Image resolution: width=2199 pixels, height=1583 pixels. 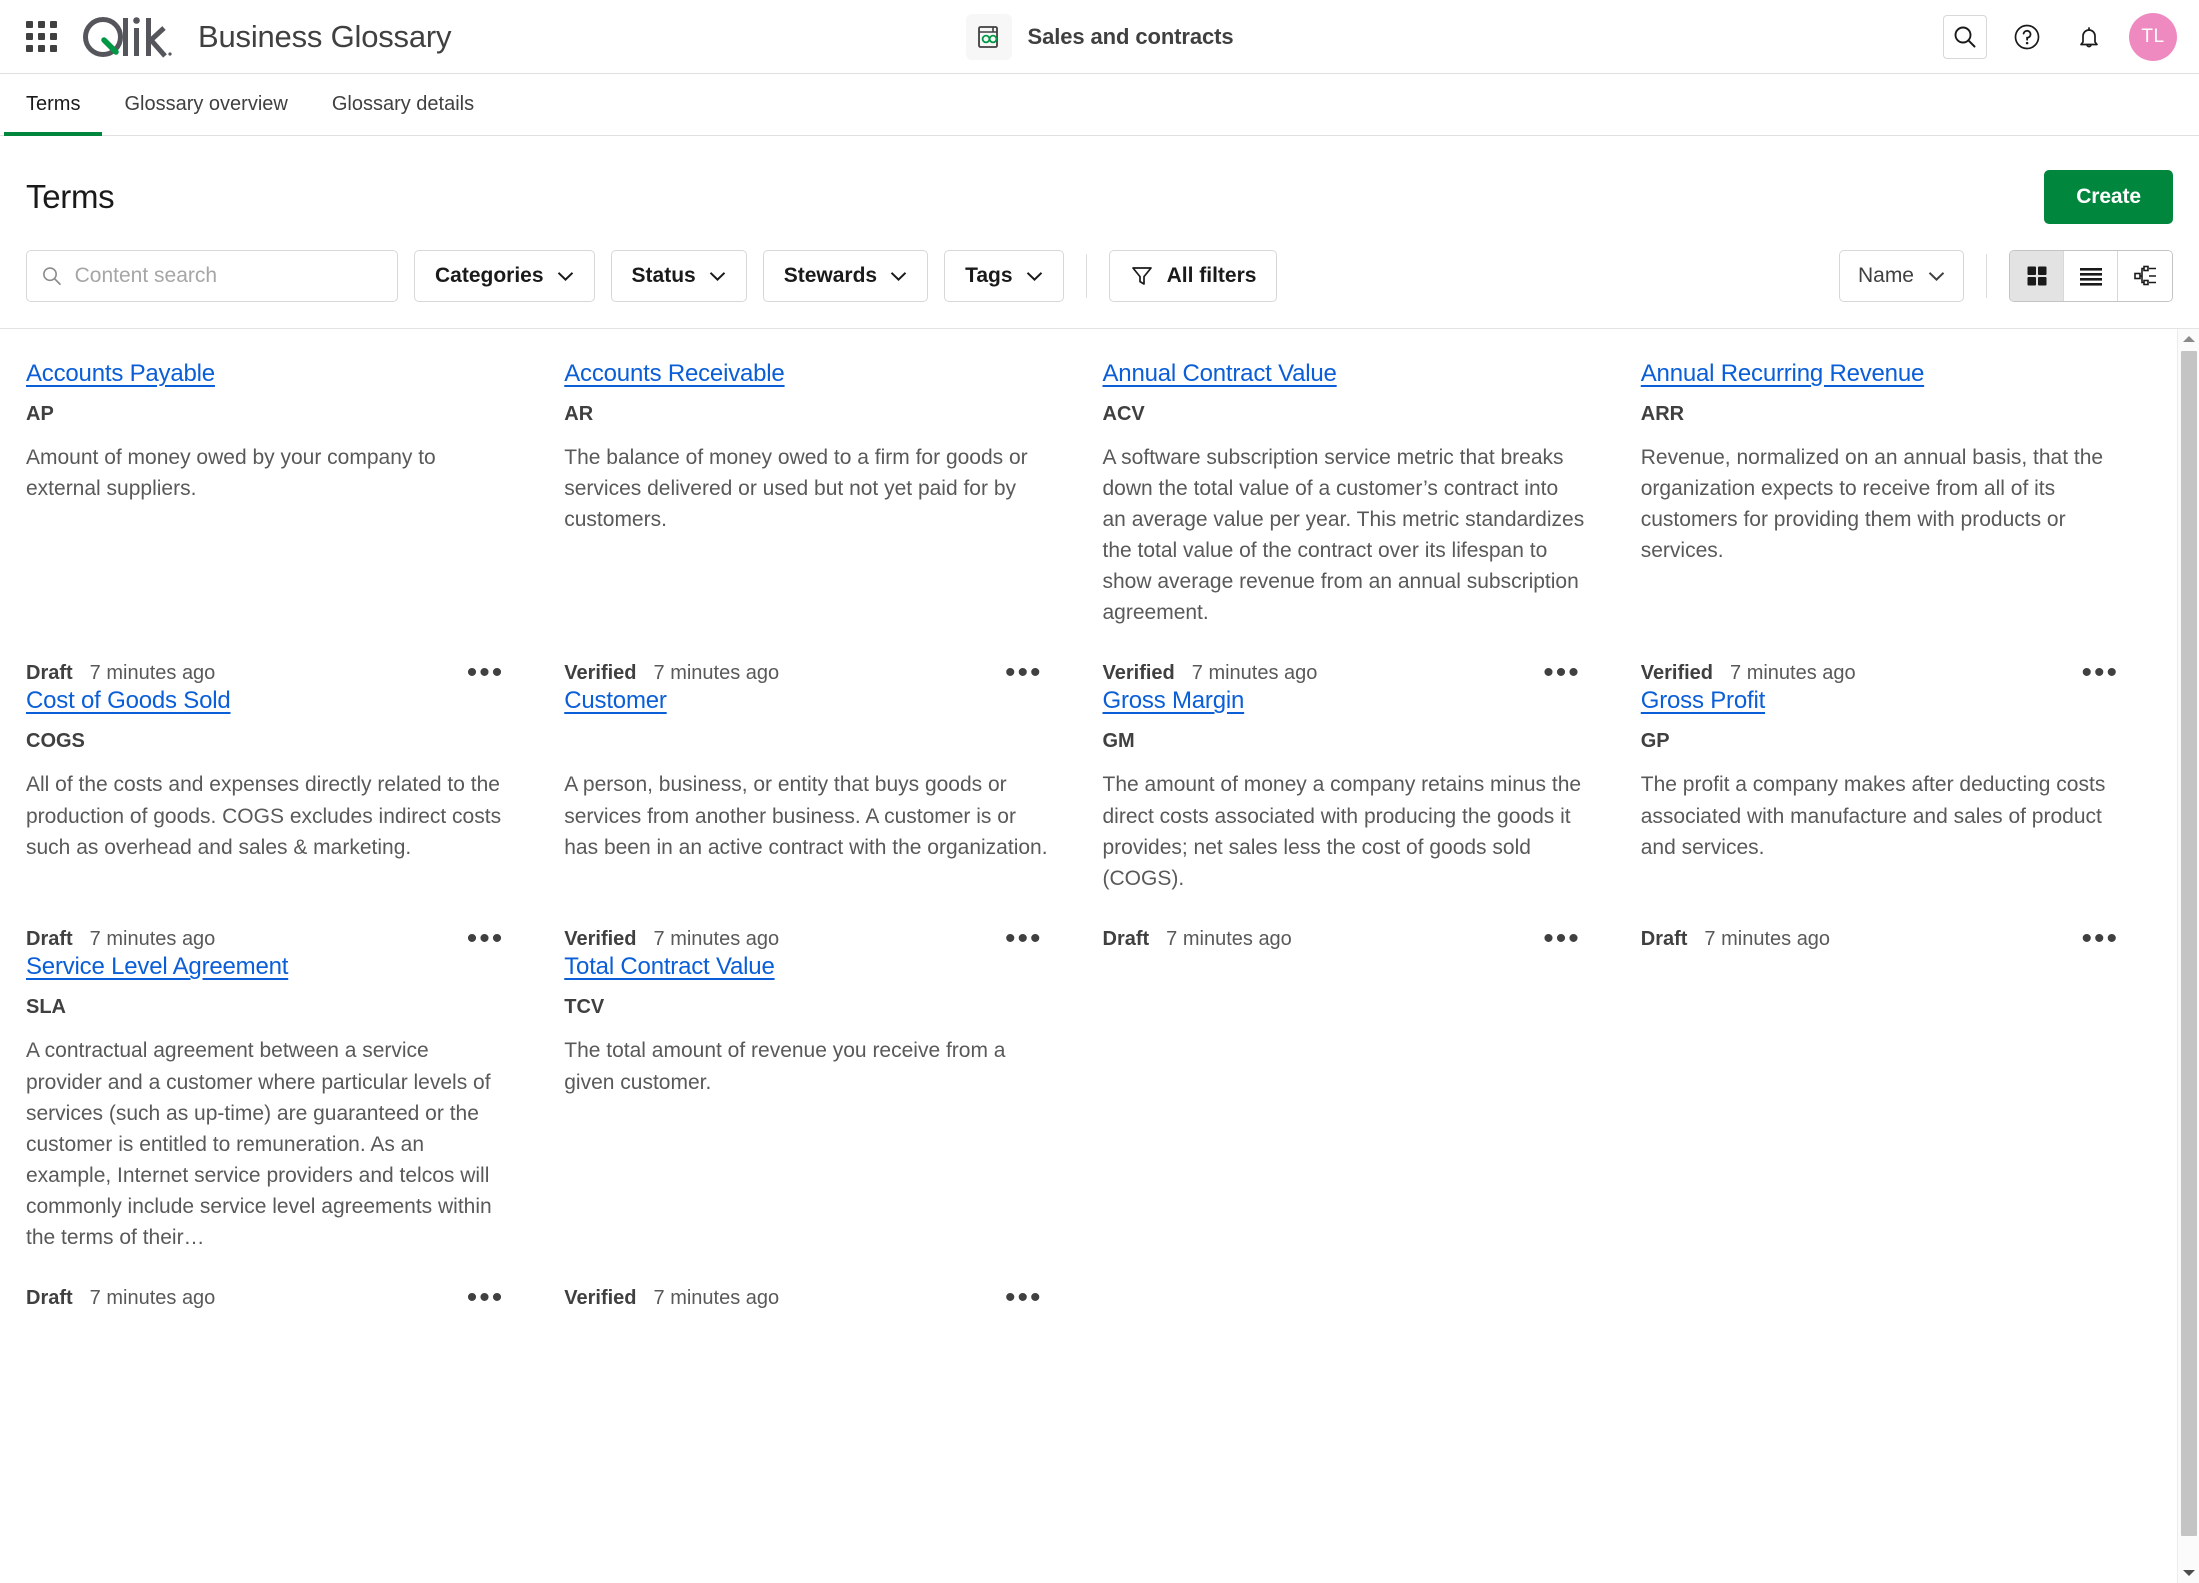 I want to click on topbar-actions: TL, so click(x=2060, y=36).